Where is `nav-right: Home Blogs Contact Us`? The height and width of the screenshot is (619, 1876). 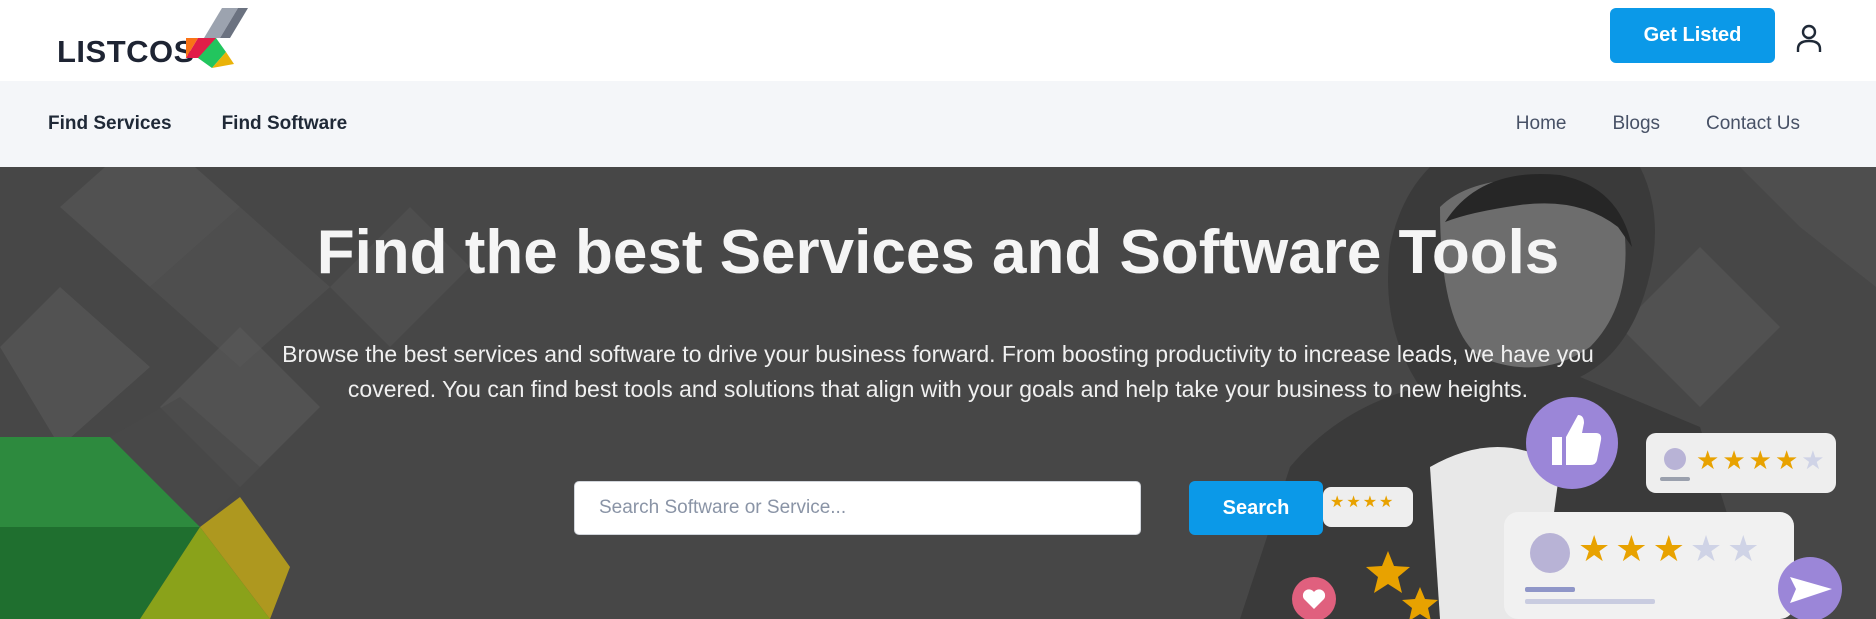
nav-right: Home Blogs Contact Us is located at coordinates (1658, 124).